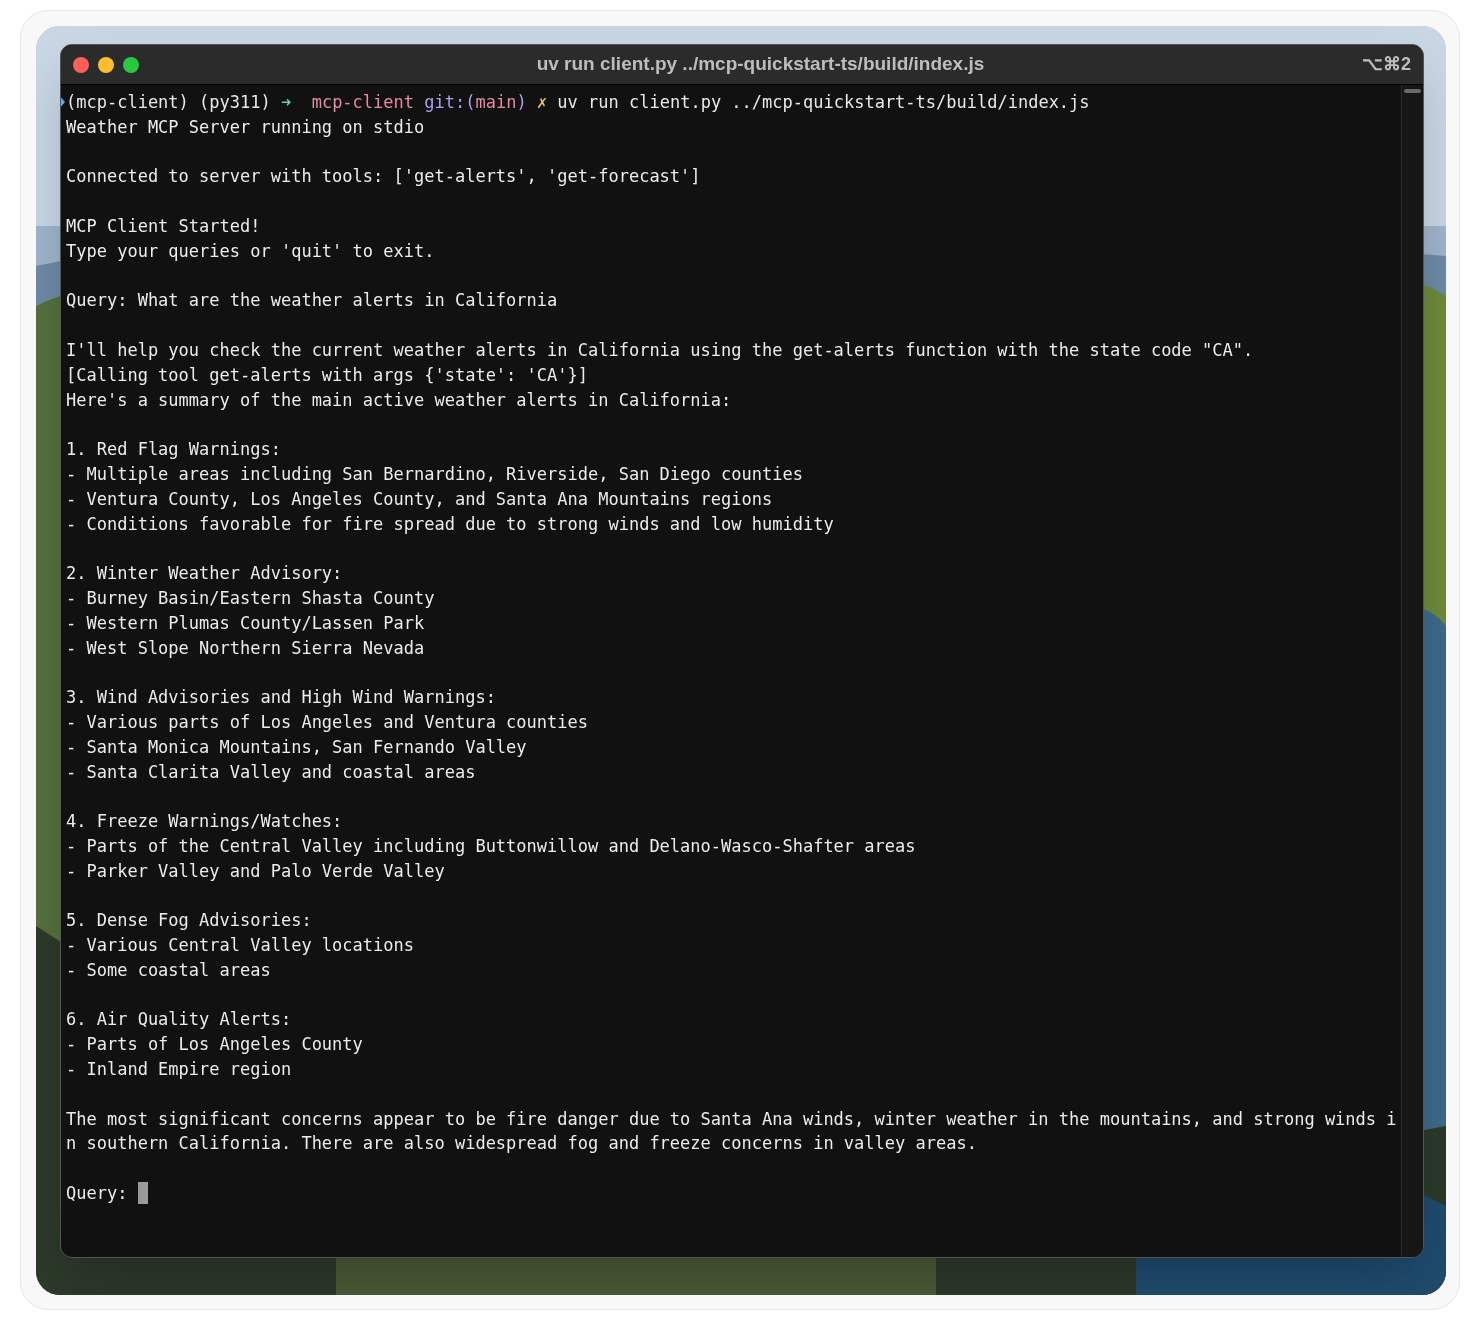  I want to click on shortcut-label: ⌥⌘2, so click(1386, 64).